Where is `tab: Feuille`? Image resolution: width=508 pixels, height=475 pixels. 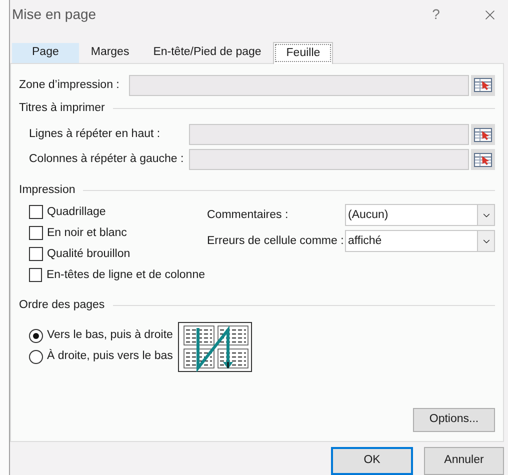
tab: Feuille is located at coordinates (303, 53).